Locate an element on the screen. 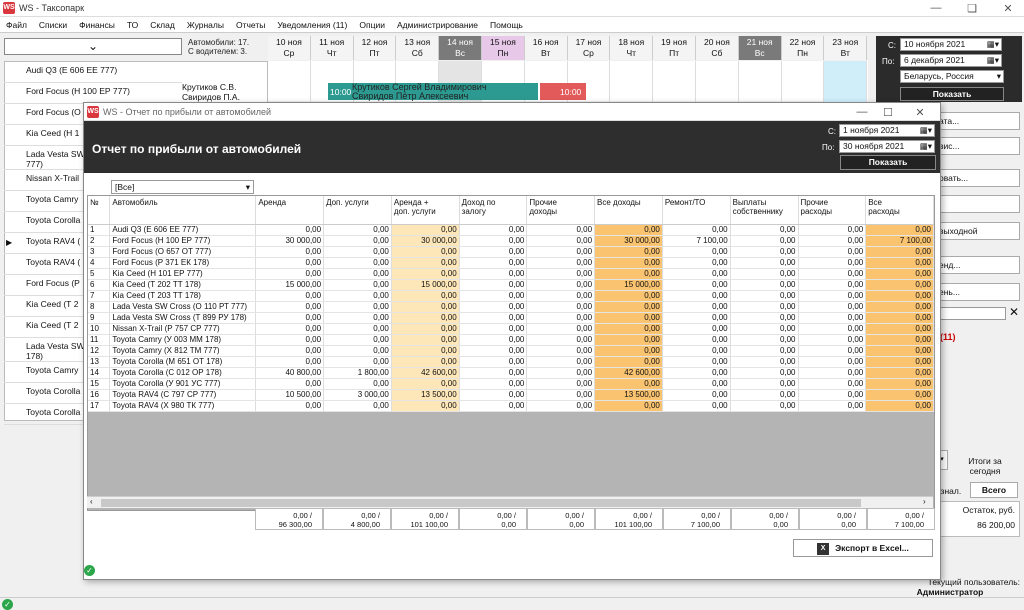  clear-icon: ✕ is located at coordinates (1014, 312).